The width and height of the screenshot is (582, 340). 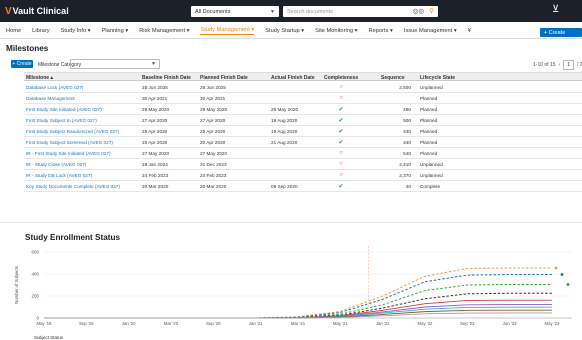 What do you see at coordinates (407, 131) in the screenshot?
I see `sequence-value: 430` at bounding box center [407, 131].